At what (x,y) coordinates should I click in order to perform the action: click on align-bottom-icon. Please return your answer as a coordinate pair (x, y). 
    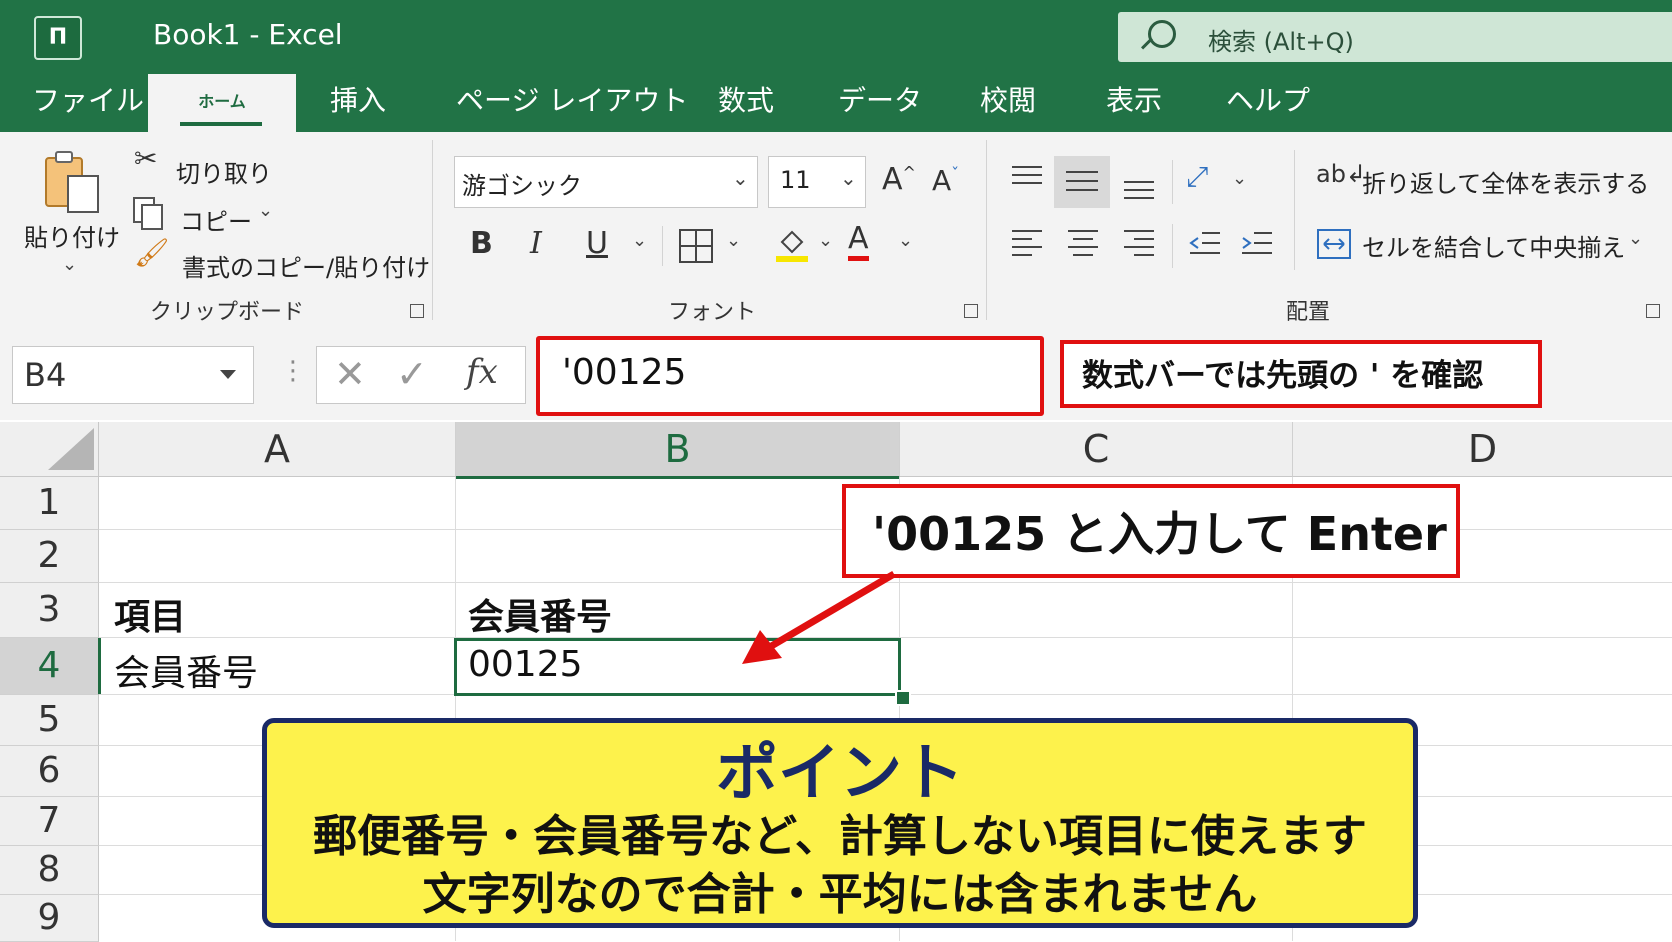
    Looking at the image, I should click on (1139, 191).